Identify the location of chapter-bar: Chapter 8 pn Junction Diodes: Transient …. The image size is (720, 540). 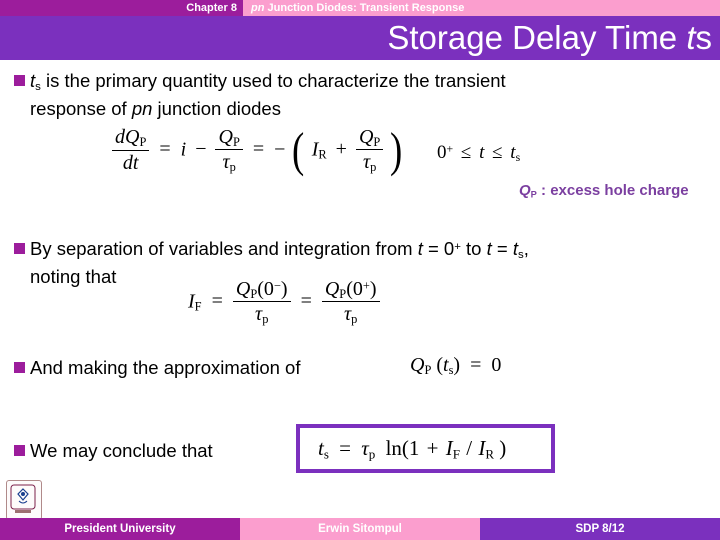
(360, 8).